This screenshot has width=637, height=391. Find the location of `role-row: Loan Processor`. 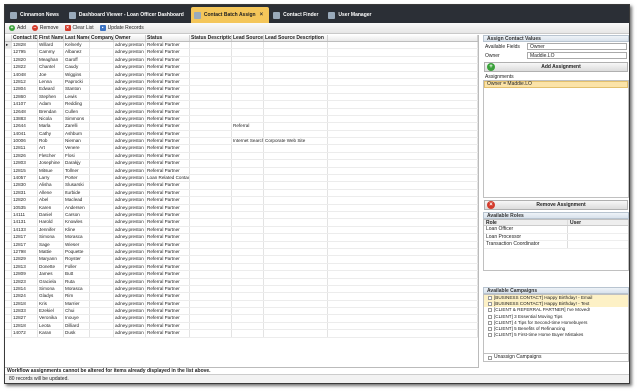

role-row: Loan Processor is located at coordinates (556, 237).